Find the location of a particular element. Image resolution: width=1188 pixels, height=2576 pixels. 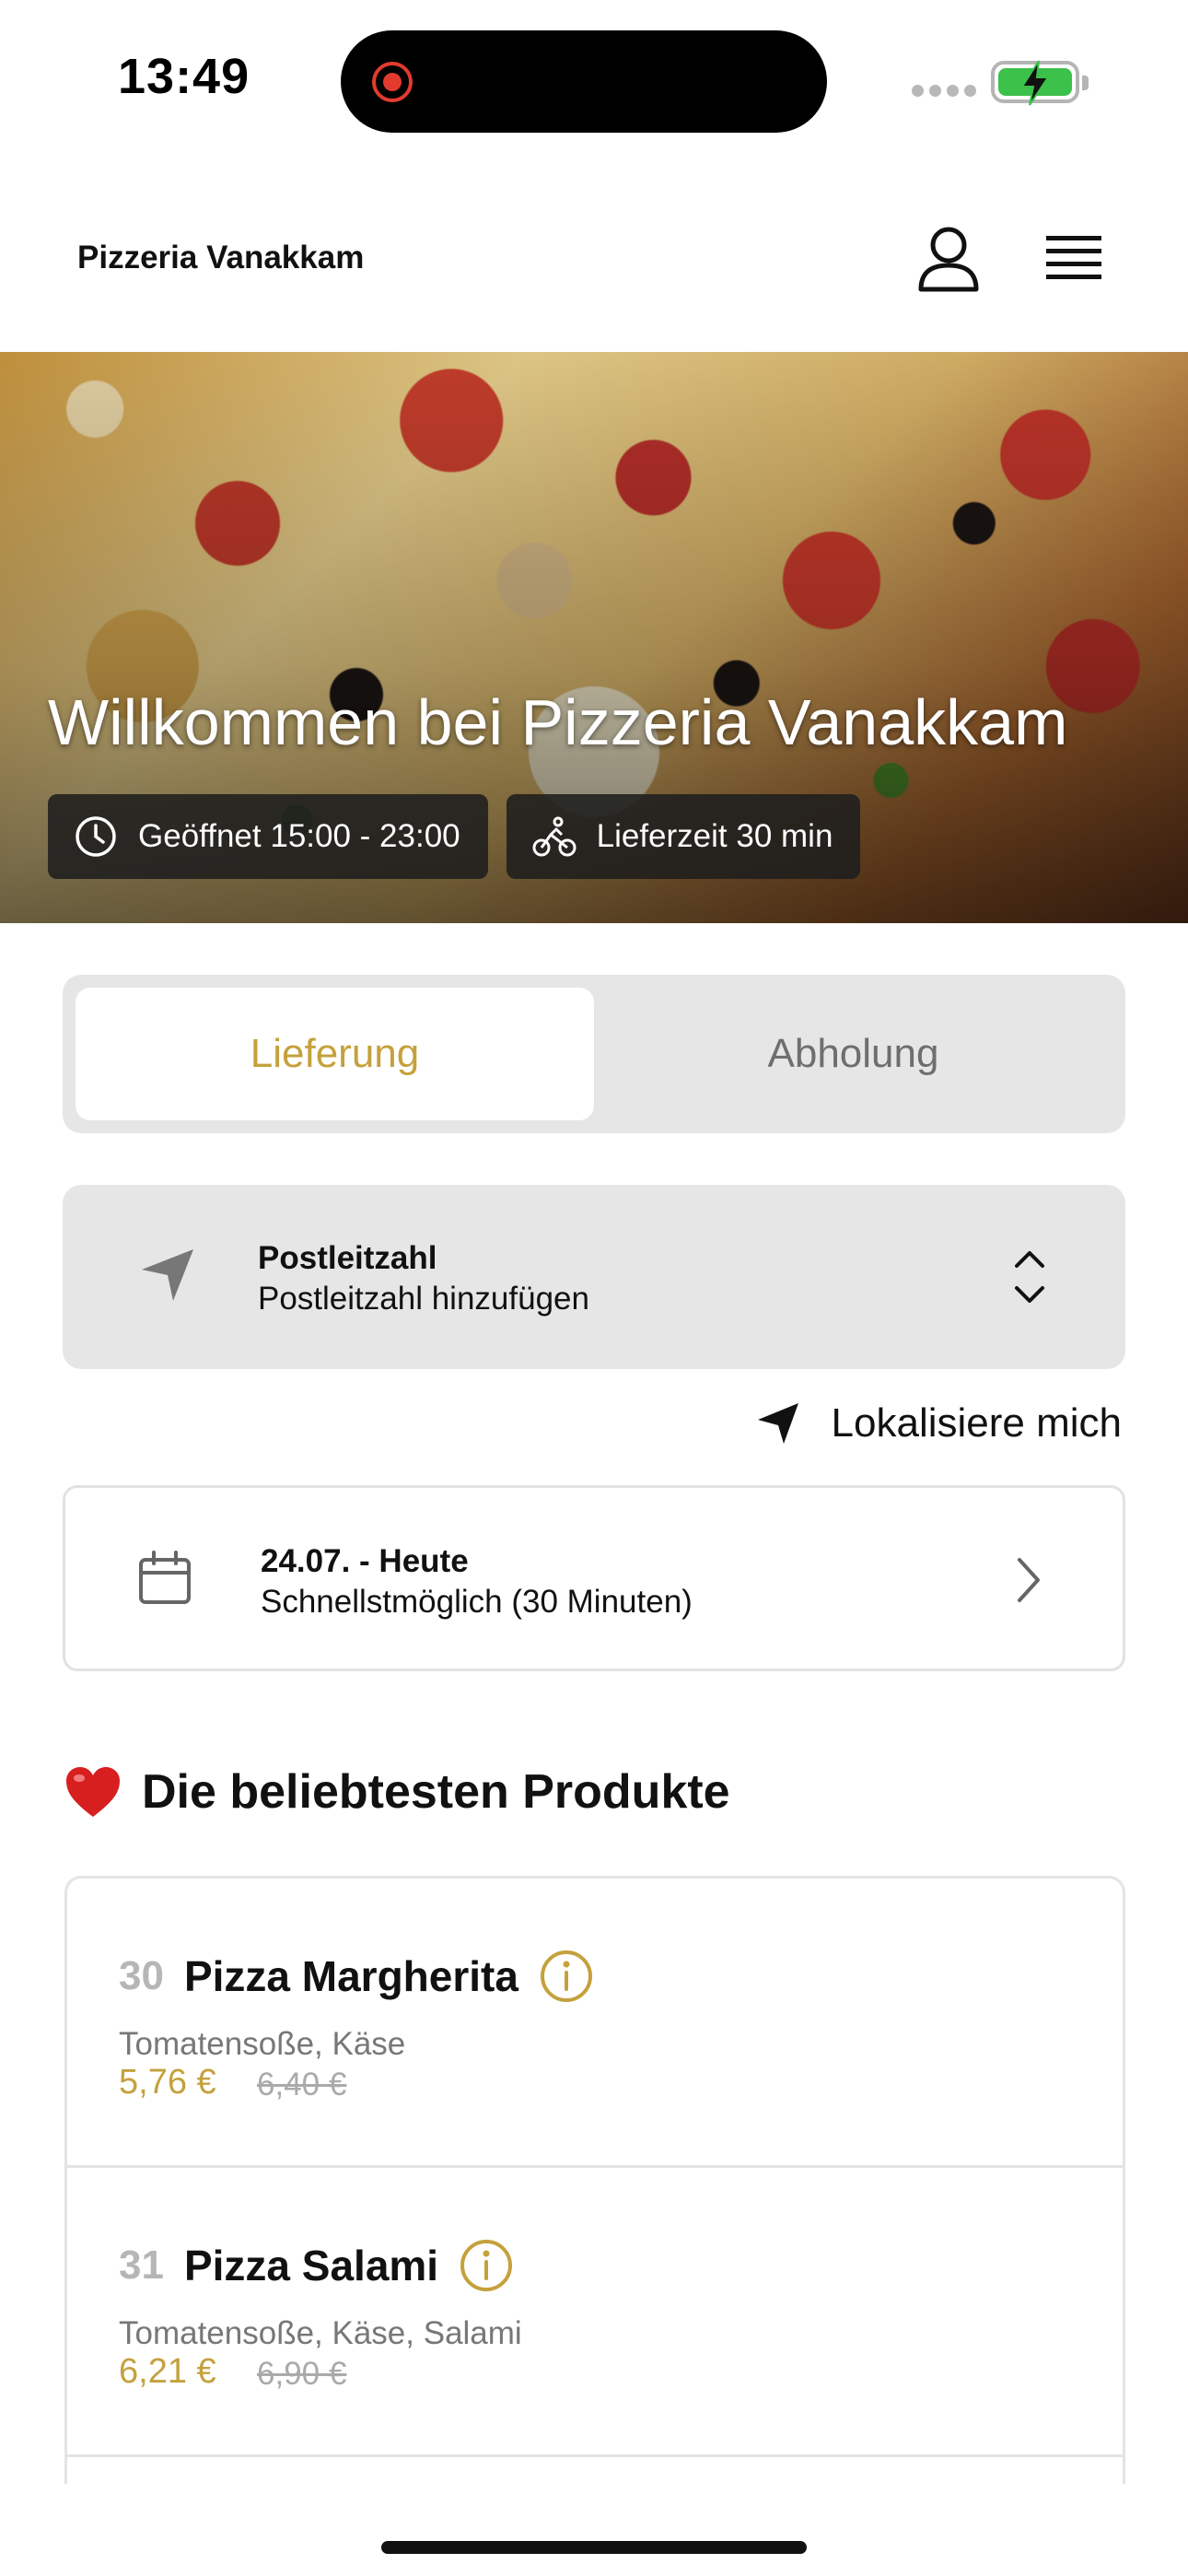

tab-delivery: Lieferung is located at coordinates (335, 1054).